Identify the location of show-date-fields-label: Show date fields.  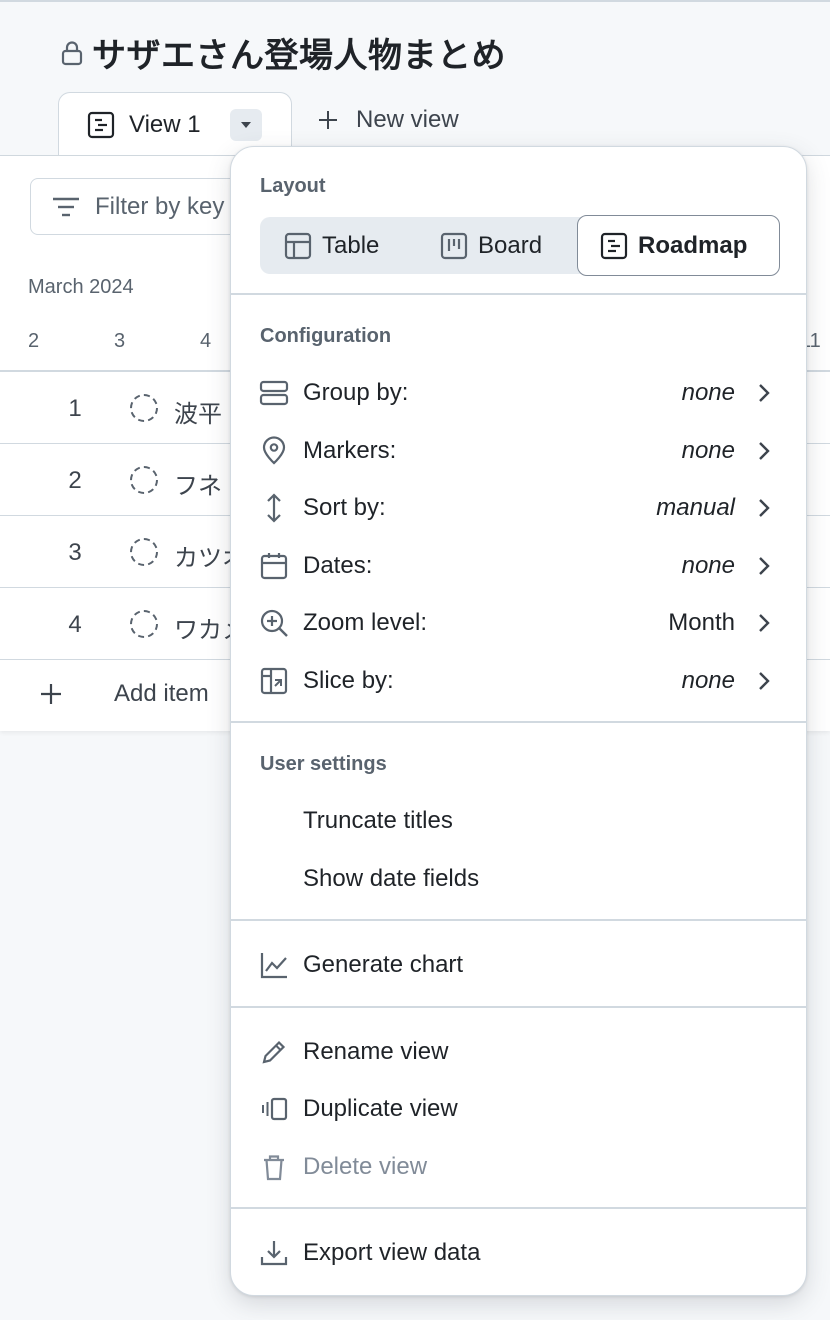
(391, 878).